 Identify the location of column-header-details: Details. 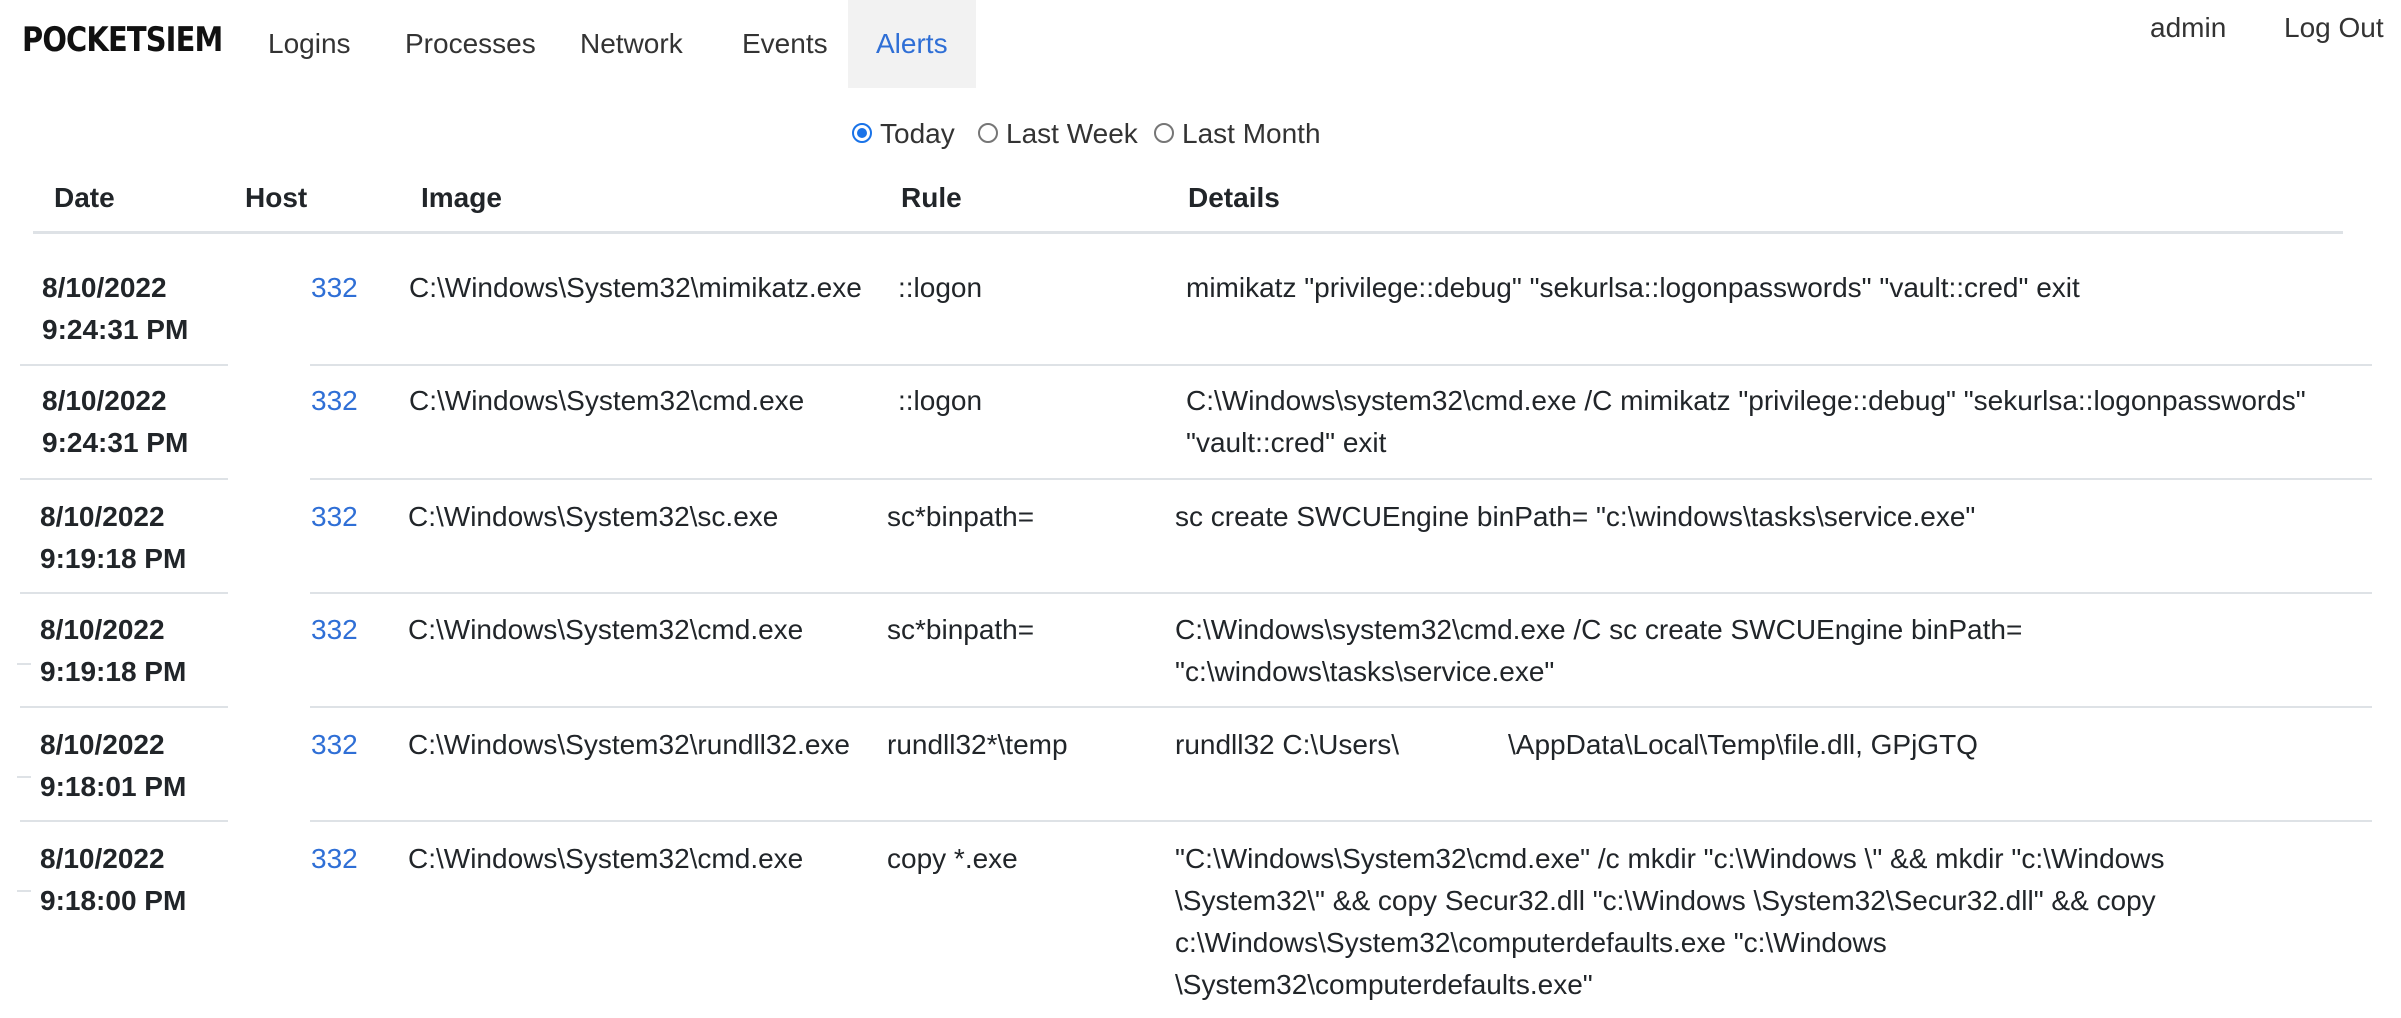
(1234, 198).